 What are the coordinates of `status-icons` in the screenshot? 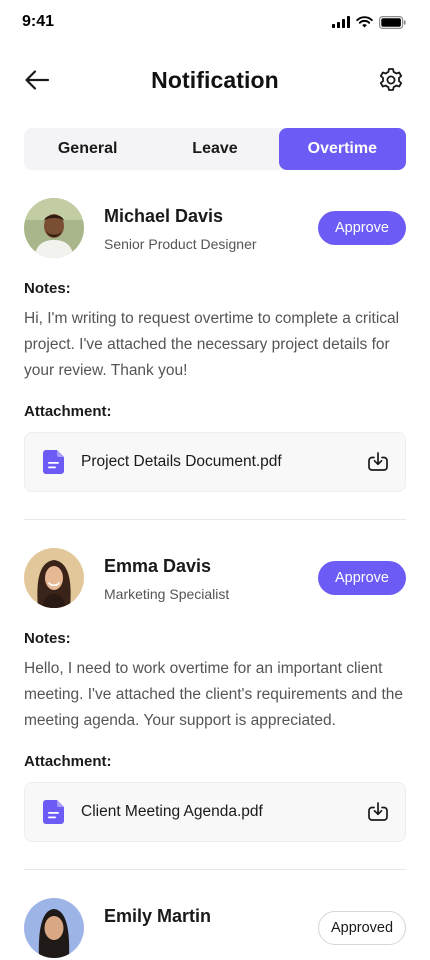 It's located at (369, 22).